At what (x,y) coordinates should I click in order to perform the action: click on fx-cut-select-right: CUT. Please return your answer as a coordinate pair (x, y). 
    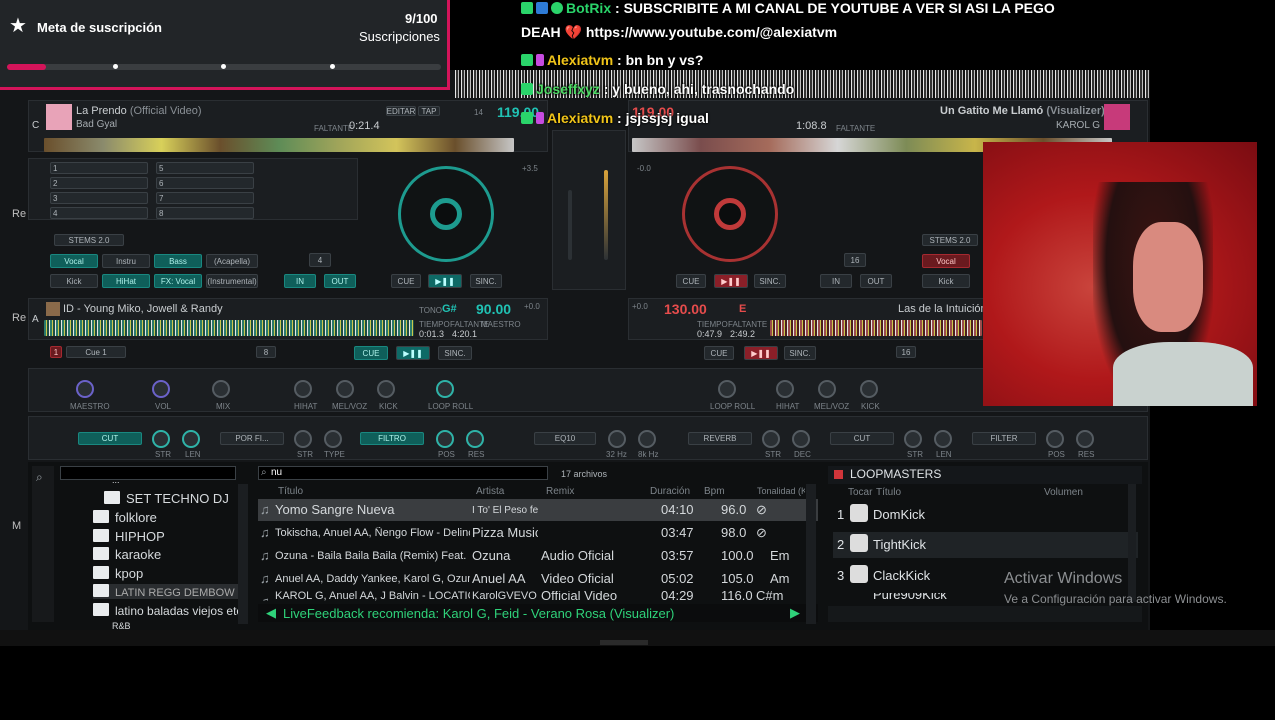
    Looking at the image, I should click on (862, 438).